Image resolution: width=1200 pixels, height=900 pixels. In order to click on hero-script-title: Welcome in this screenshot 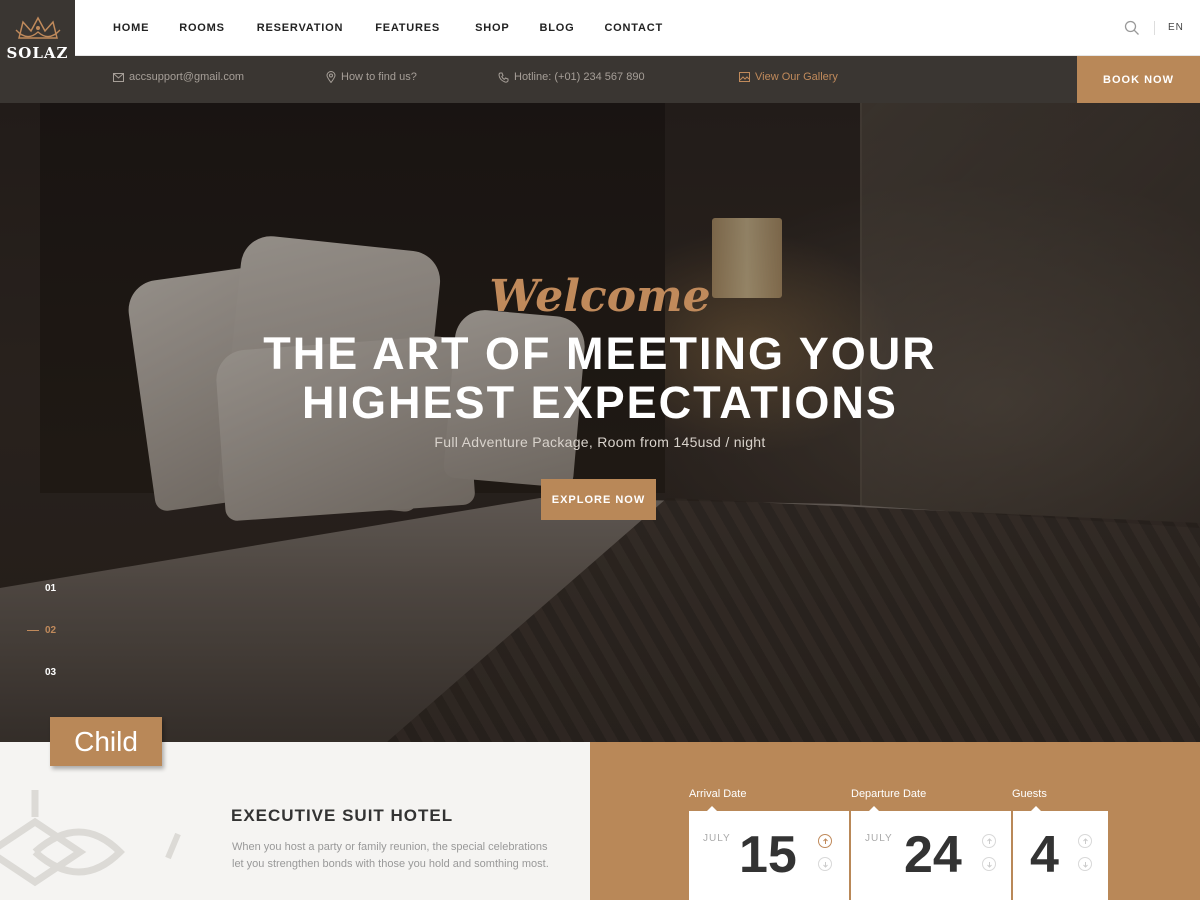, I will do `click(600, 296)`.